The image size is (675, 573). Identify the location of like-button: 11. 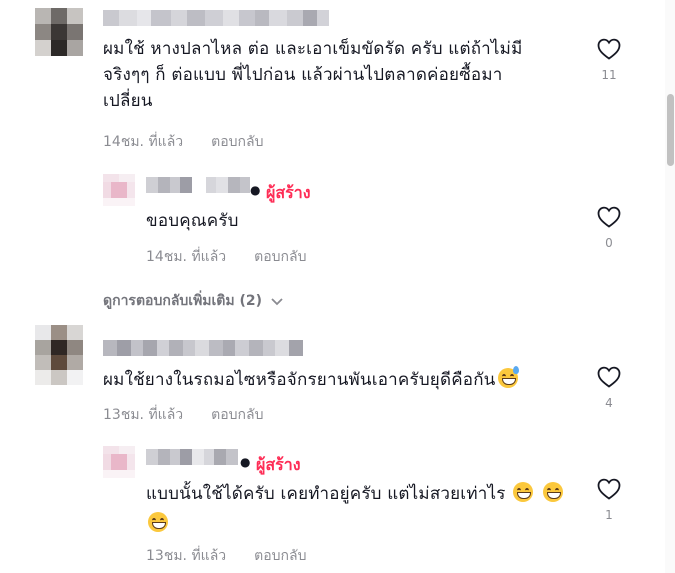
(609, 60).